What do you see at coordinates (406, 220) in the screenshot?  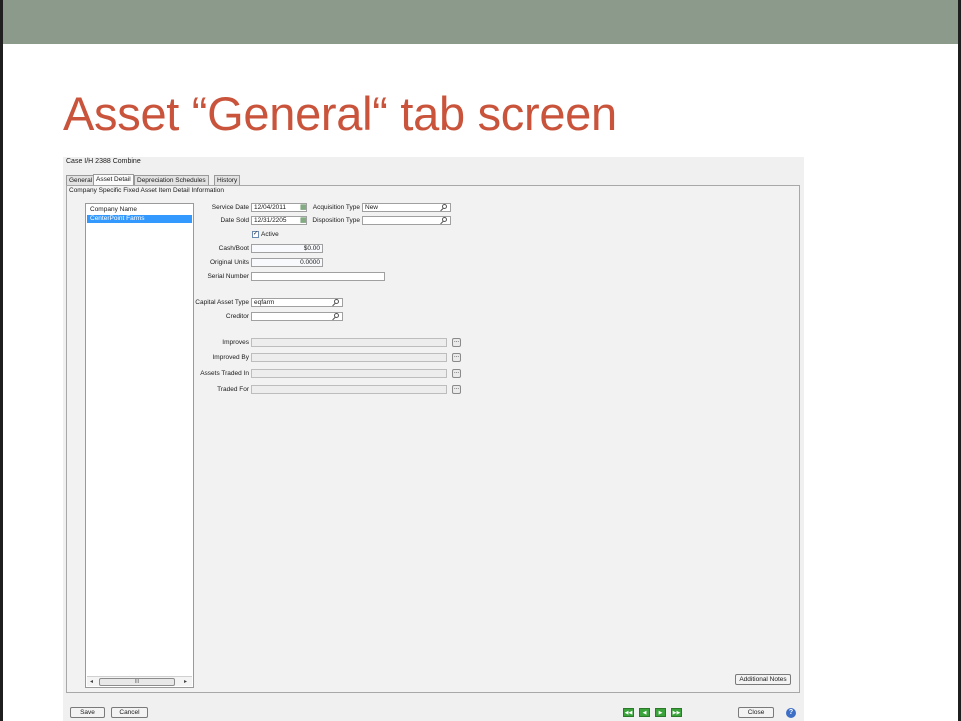 I see `disposition-type-field` at bounding box center [406, 220].